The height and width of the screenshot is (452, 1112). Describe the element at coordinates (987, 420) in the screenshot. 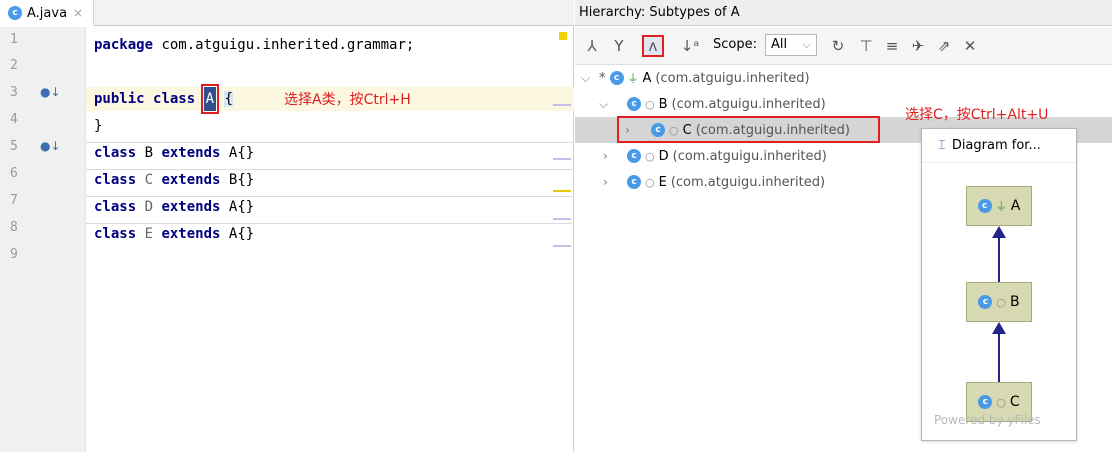

I see `watermark: Powered by yFiles` at that location.